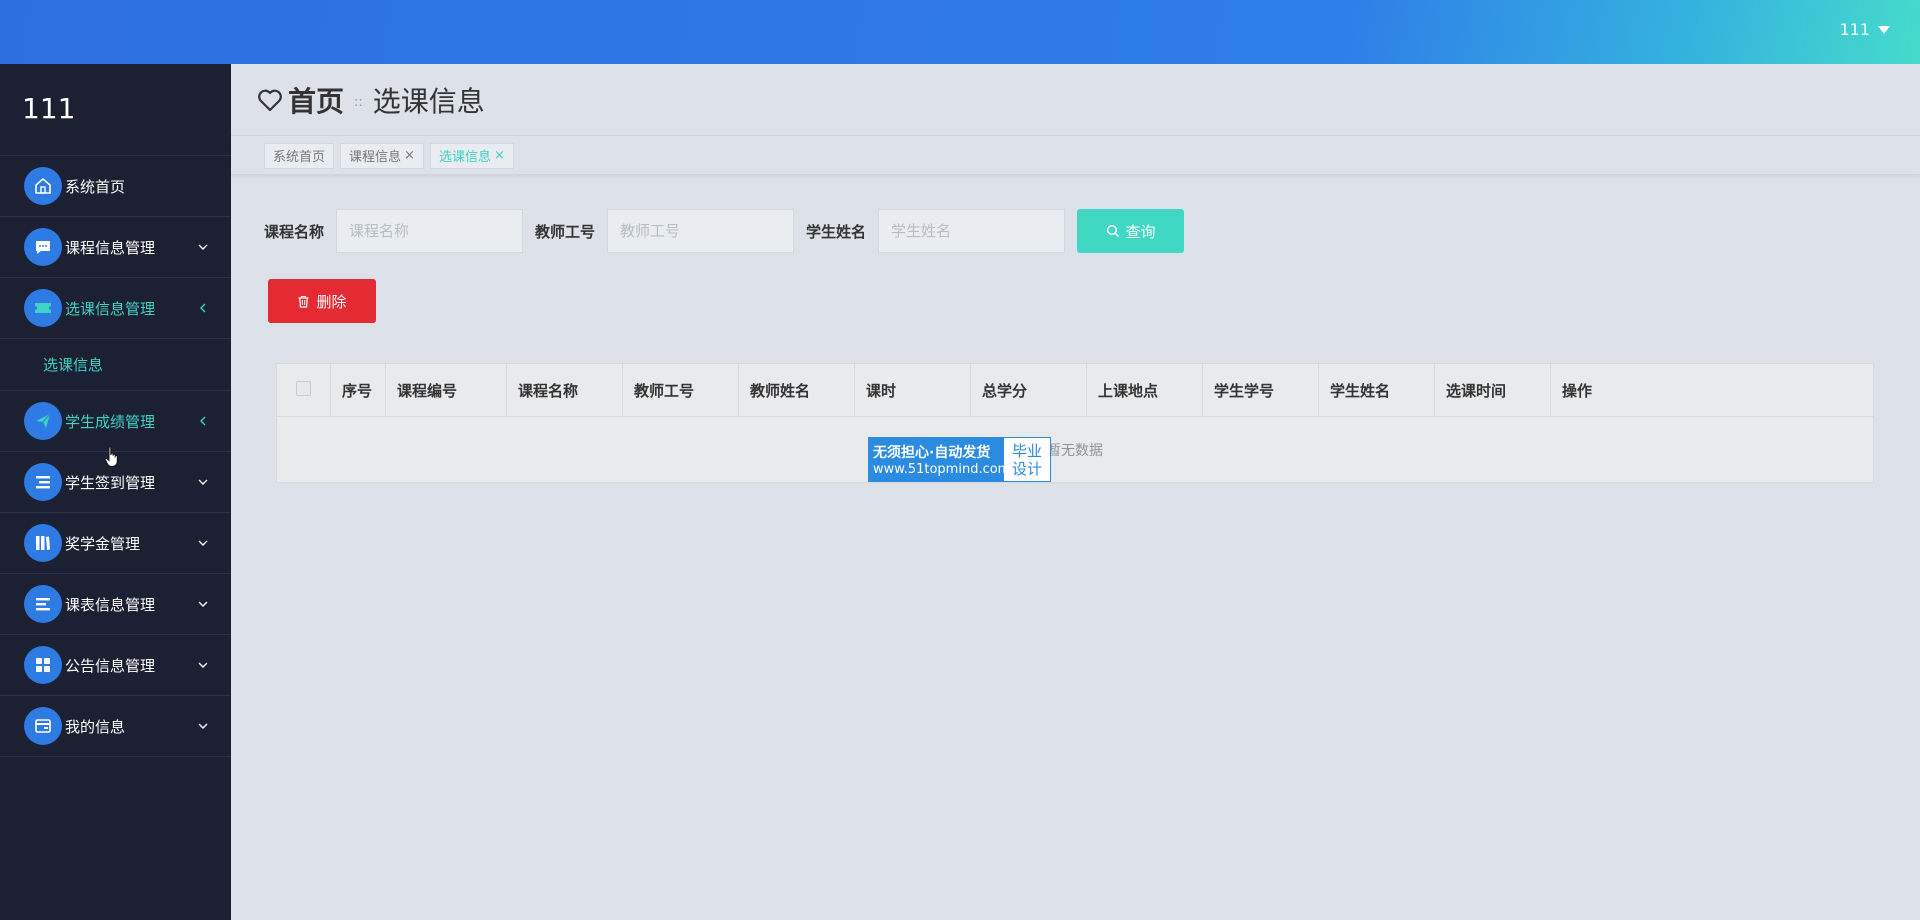  I want to click on column-header: 学生学号, so click(1260, 390).